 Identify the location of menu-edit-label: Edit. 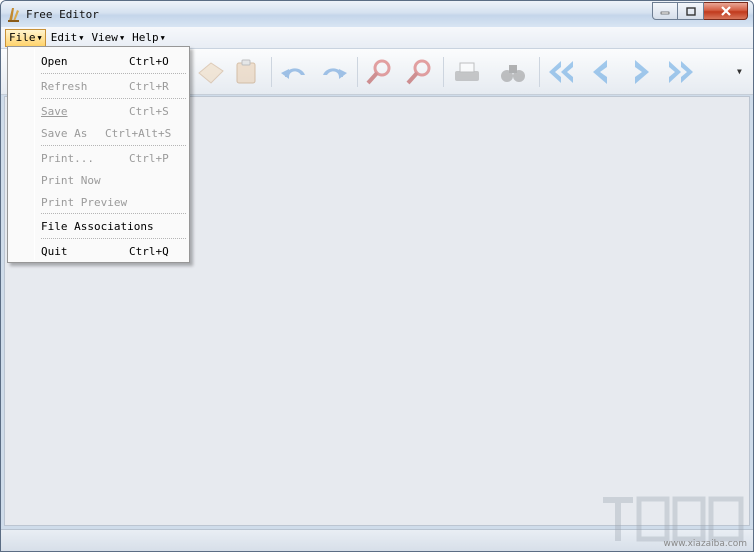
(64, 37).